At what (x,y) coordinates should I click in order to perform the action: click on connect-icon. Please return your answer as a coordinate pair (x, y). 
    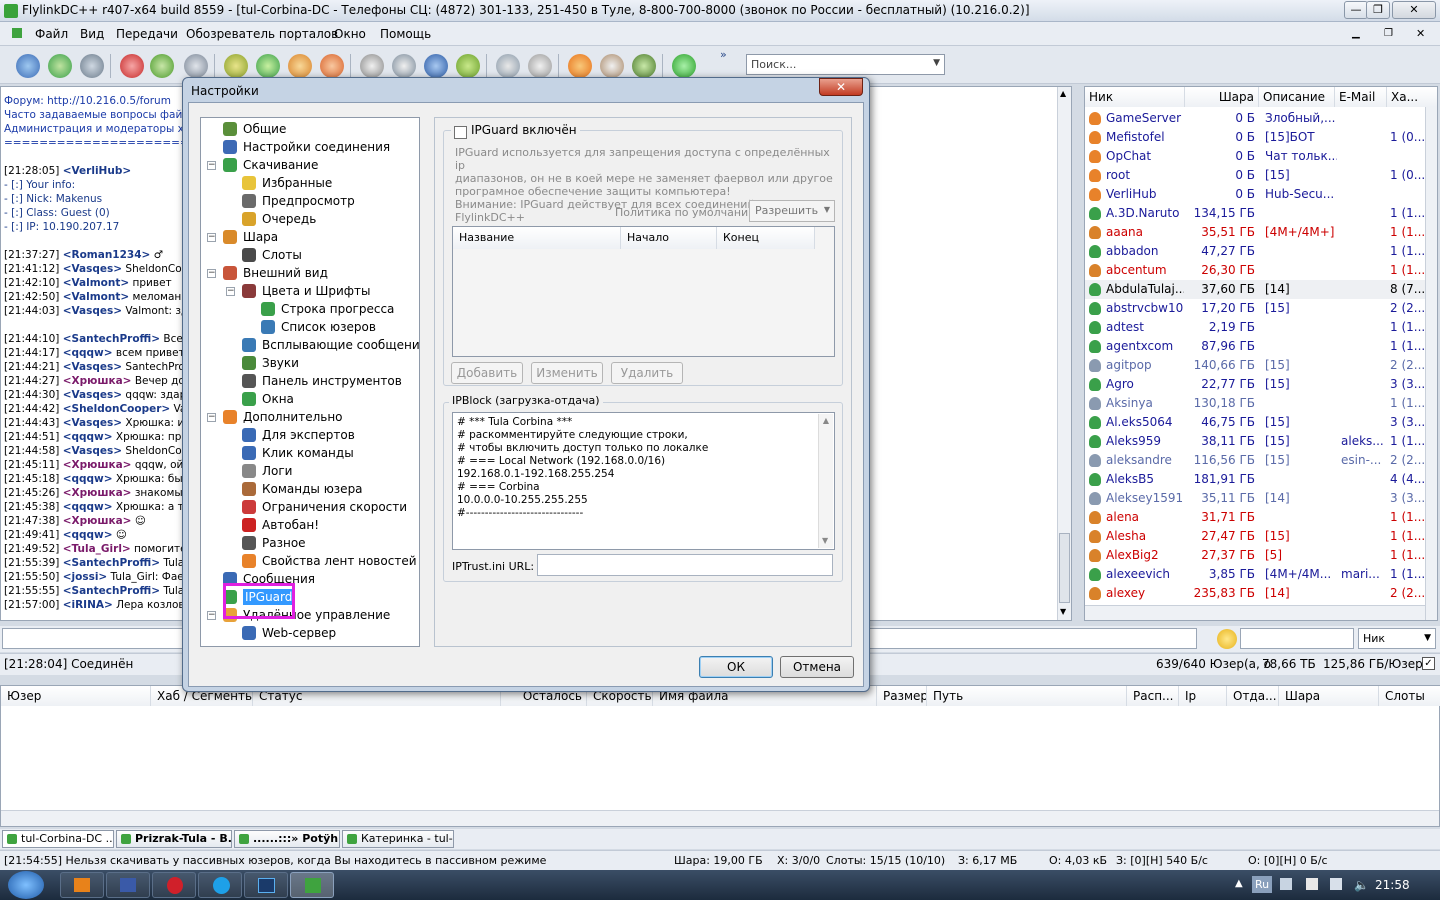
    Looking at the image, I should click on (28, 66).